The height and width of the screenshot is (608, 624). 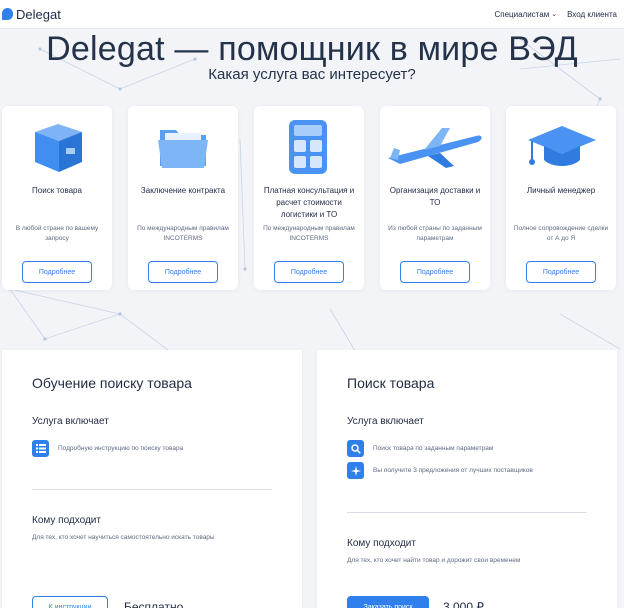 What do you see at coordinates (562, 146) in the screenshot?
I see `graduation-cap-icon` at bounding box center [562, 146].